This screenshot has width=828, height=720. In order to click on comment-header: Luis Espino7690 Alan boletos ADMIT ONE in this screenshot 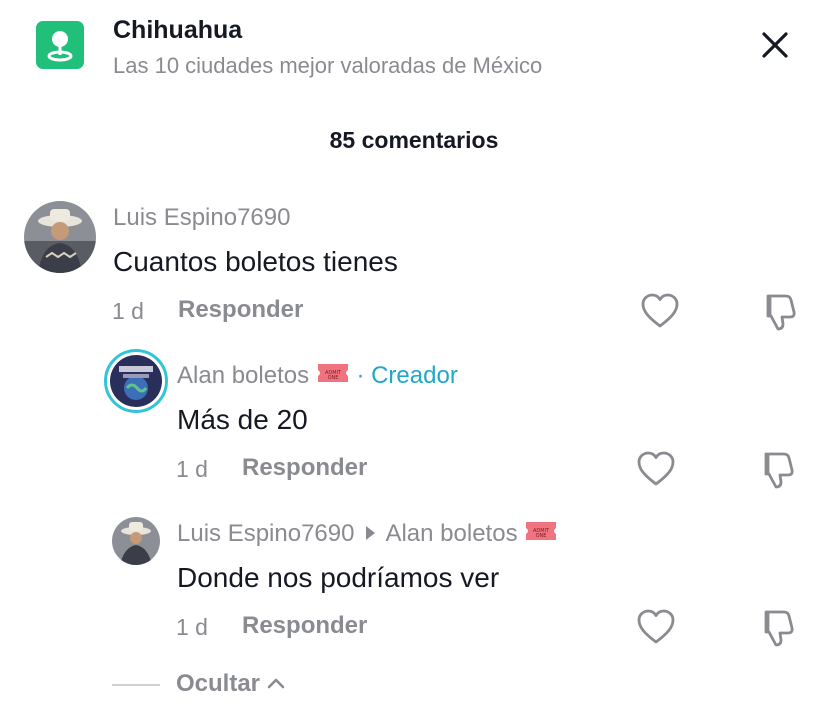, I will do `click(367, 534)`.